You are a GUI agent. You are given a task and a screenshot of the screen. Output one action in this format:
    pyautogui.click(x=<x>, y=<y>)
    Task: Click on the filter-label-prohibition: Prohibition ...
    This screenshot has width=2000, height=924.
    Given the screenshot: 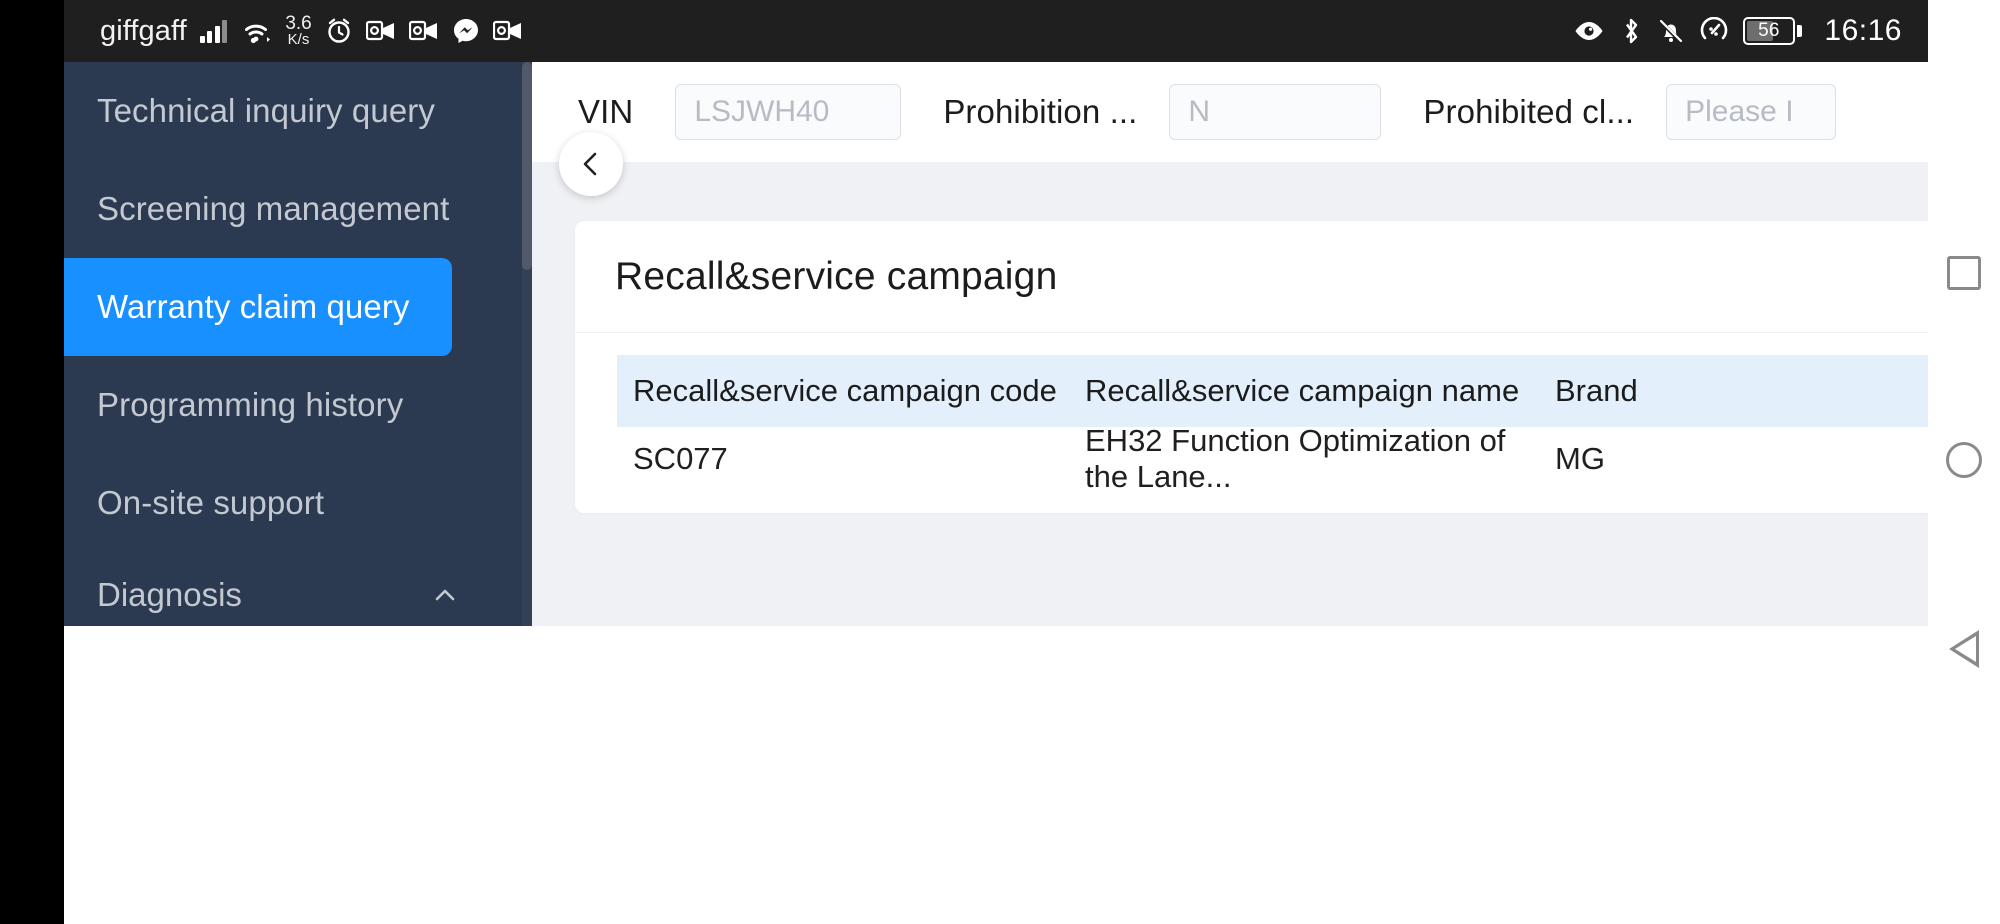 What is the action you would take?
    pyautogui.click(x=1040, y=111)
    